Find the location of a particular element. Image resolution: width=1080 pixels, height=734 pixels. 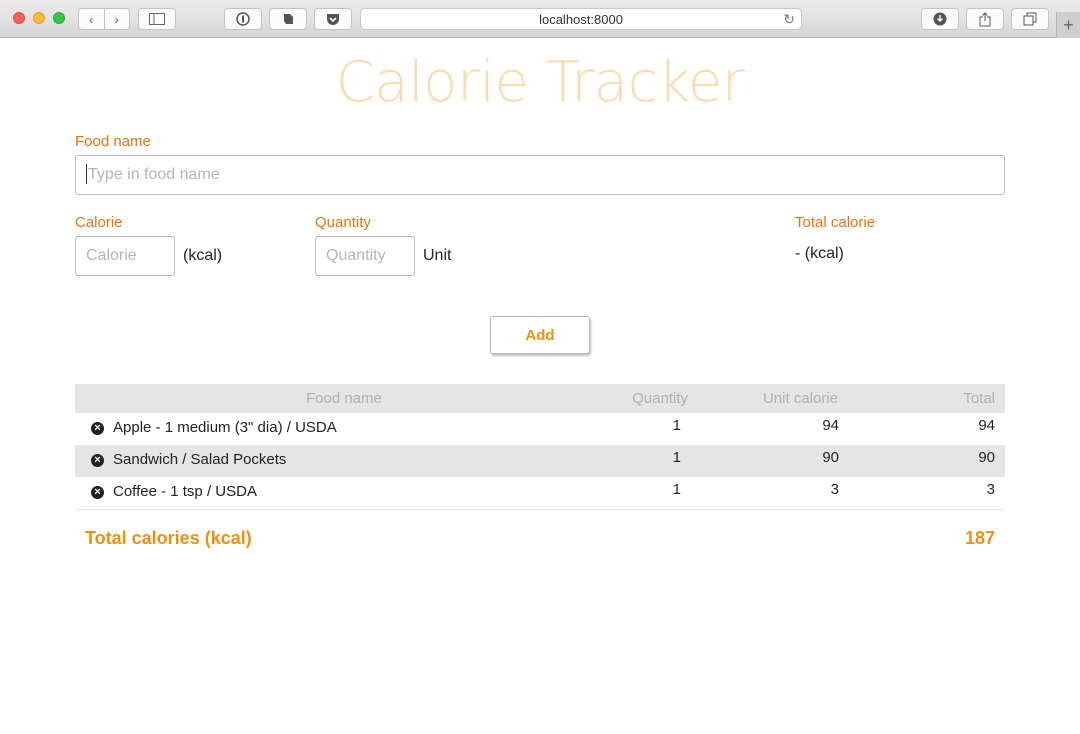

browser-toolbar: ‹ › localhost:8000 ↻ is located at coordinates (540, 19).